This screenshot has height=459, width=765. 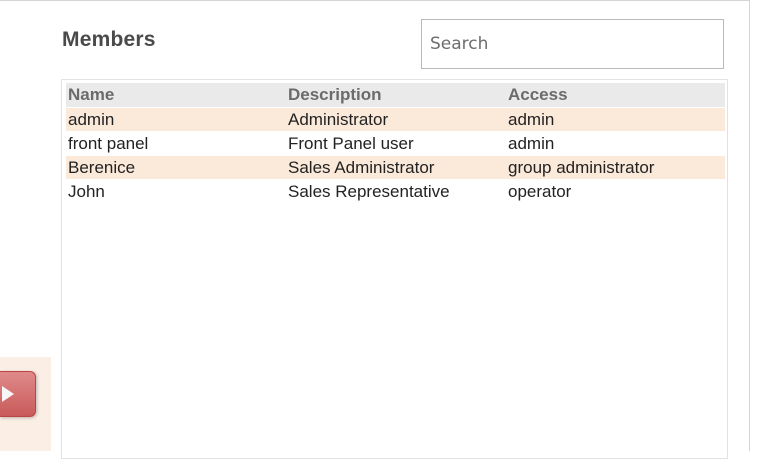 What do you see at coordinates (581, 167) in the screenshot?
I see `cell-access: group administrator` at bounding box center [581, 167].